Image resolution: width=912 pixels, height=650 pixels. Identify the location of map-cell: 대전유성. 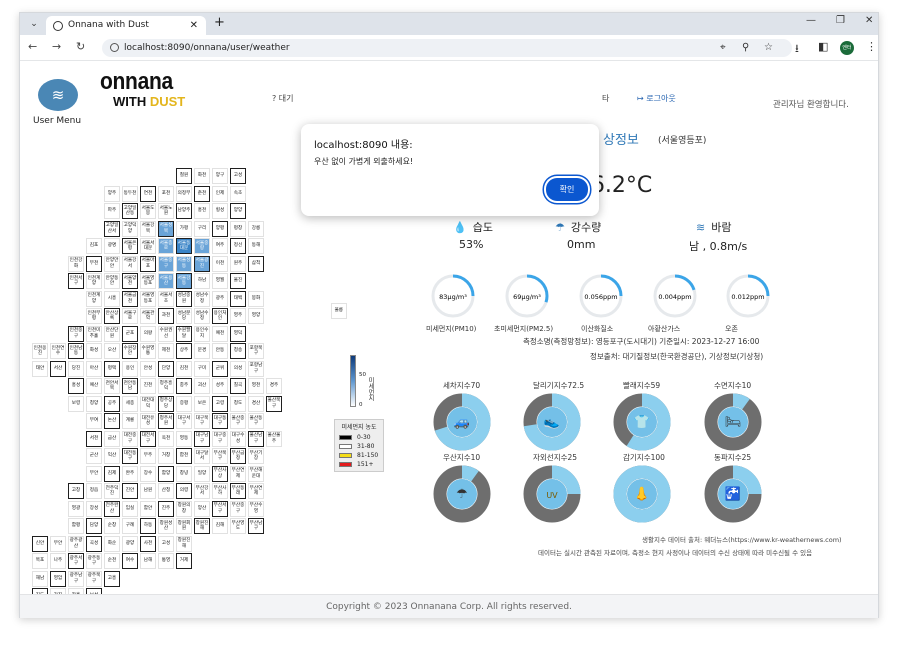
(148, 421).